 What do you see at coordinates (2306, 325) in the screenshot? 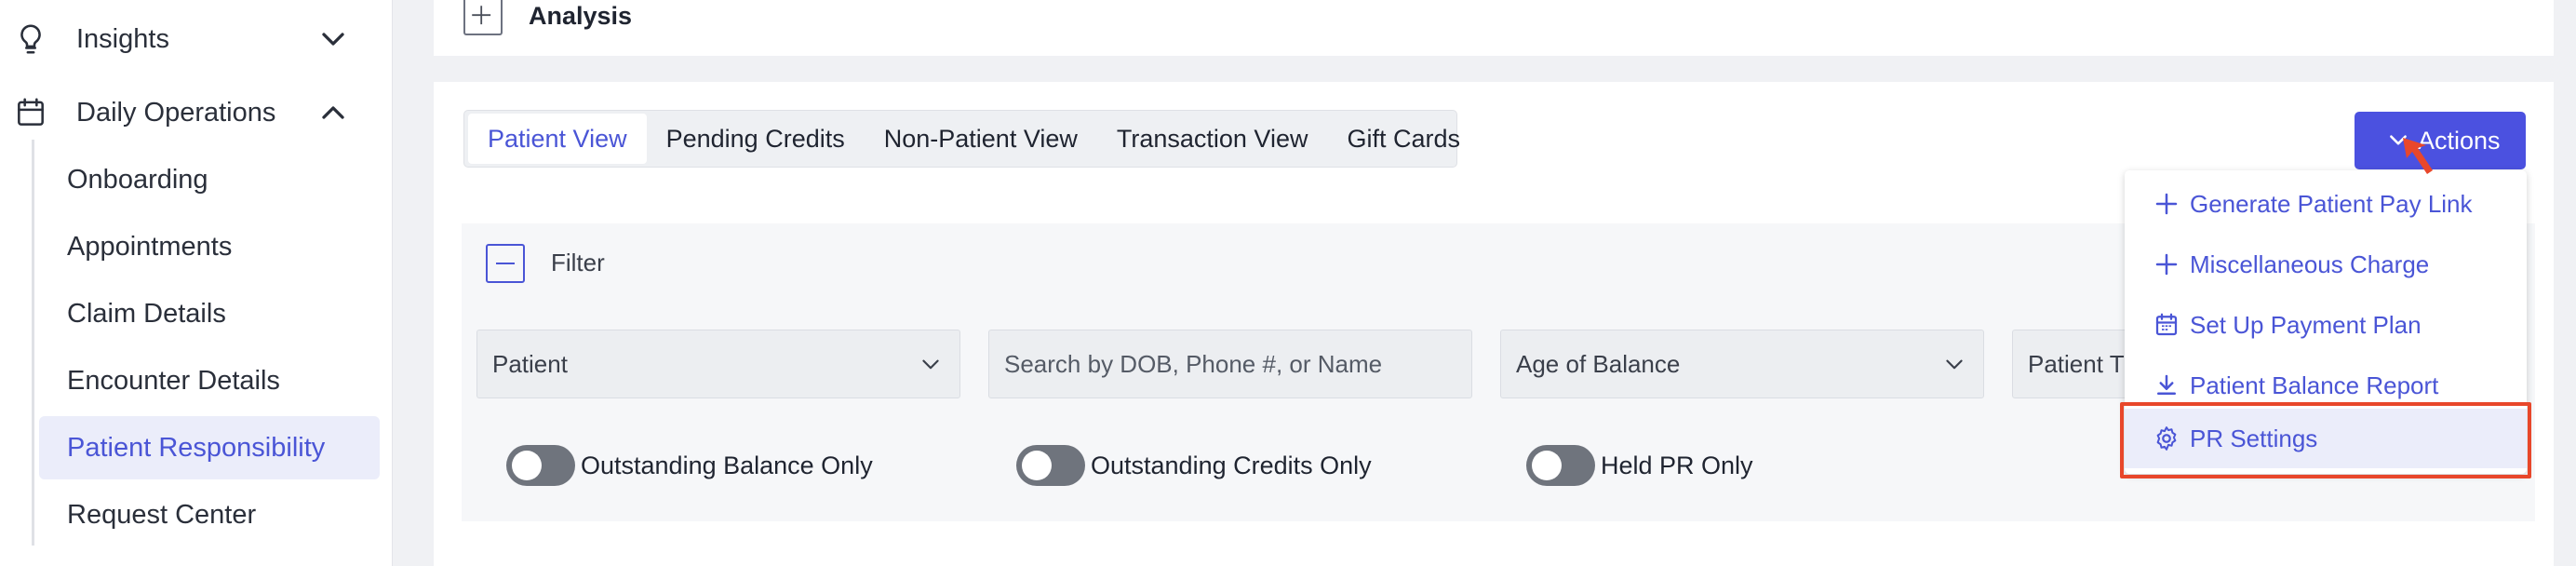
I see `menu-item-label: Set Up Payment Plan` at bounding box center [2306, 325].